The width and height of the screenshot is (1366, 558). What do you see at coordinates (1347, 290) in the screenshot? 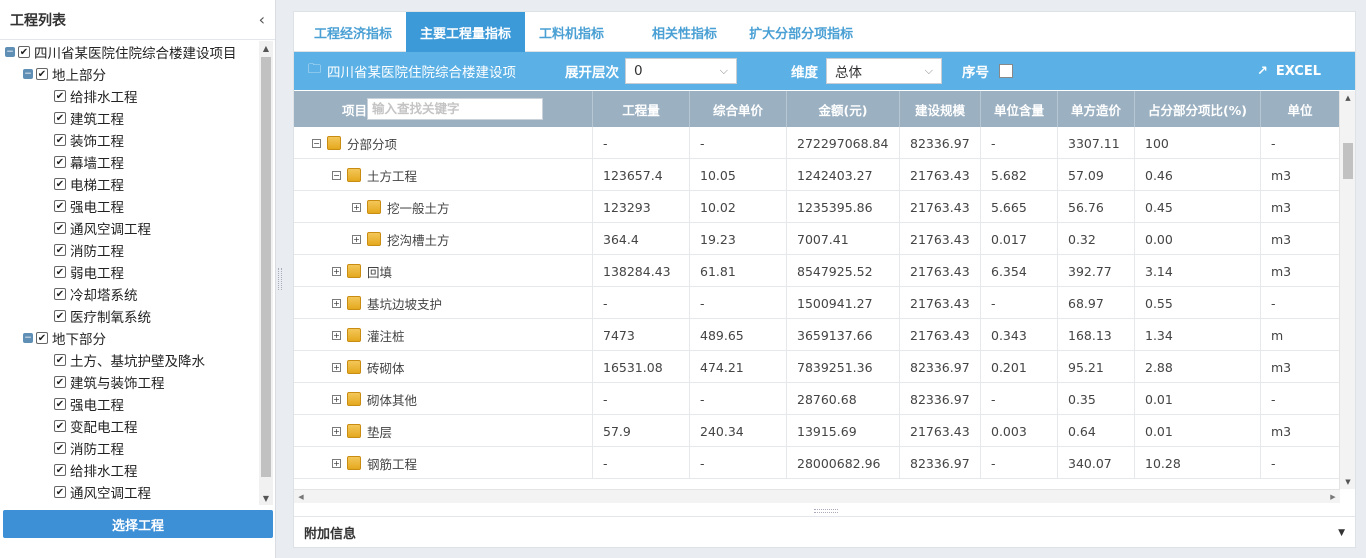
I see `grid-vertical-scrollbar: ▲ ▼` at bounding box center [1347, 290].